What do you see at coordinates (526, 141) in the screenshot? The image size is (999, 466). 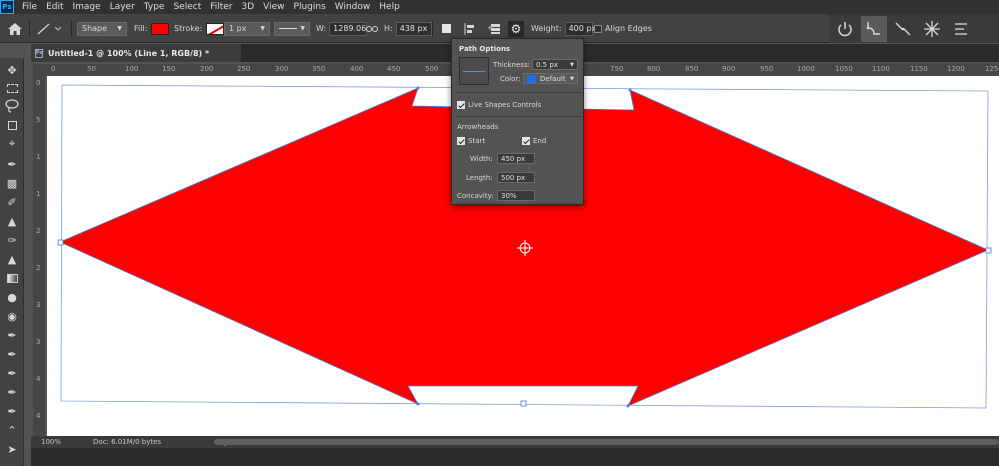 I see `arrowhead-end-checkbox` at bounding box center [526, 141].